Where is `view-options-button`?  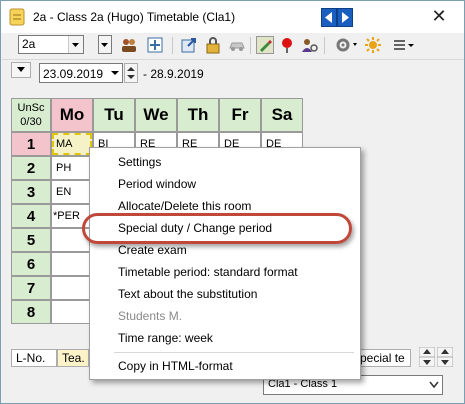
view-options-button is located at coordinates (21, 70).